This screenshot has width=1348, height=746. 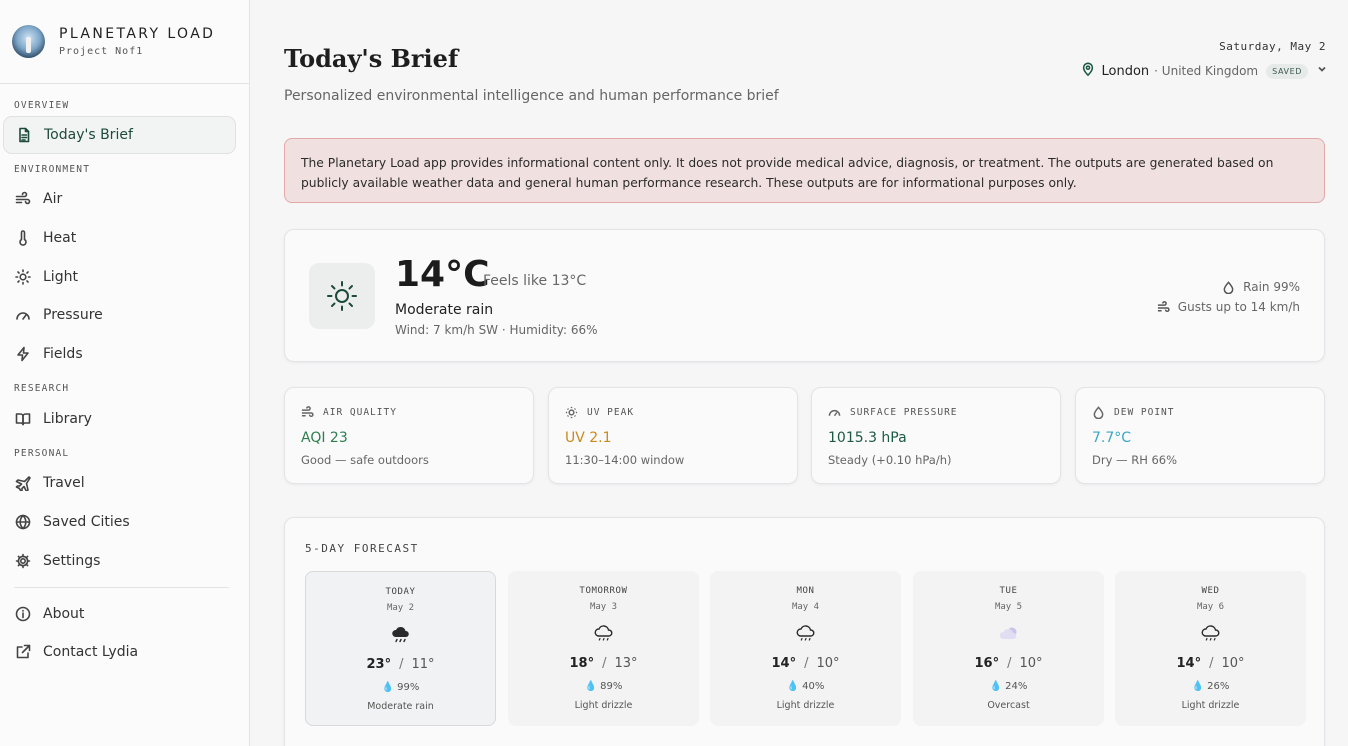 What do you see at coordinates (124, 199) in the screenshot?
I see `sidebar-item-air: Air` at bounding box center [124, 199].